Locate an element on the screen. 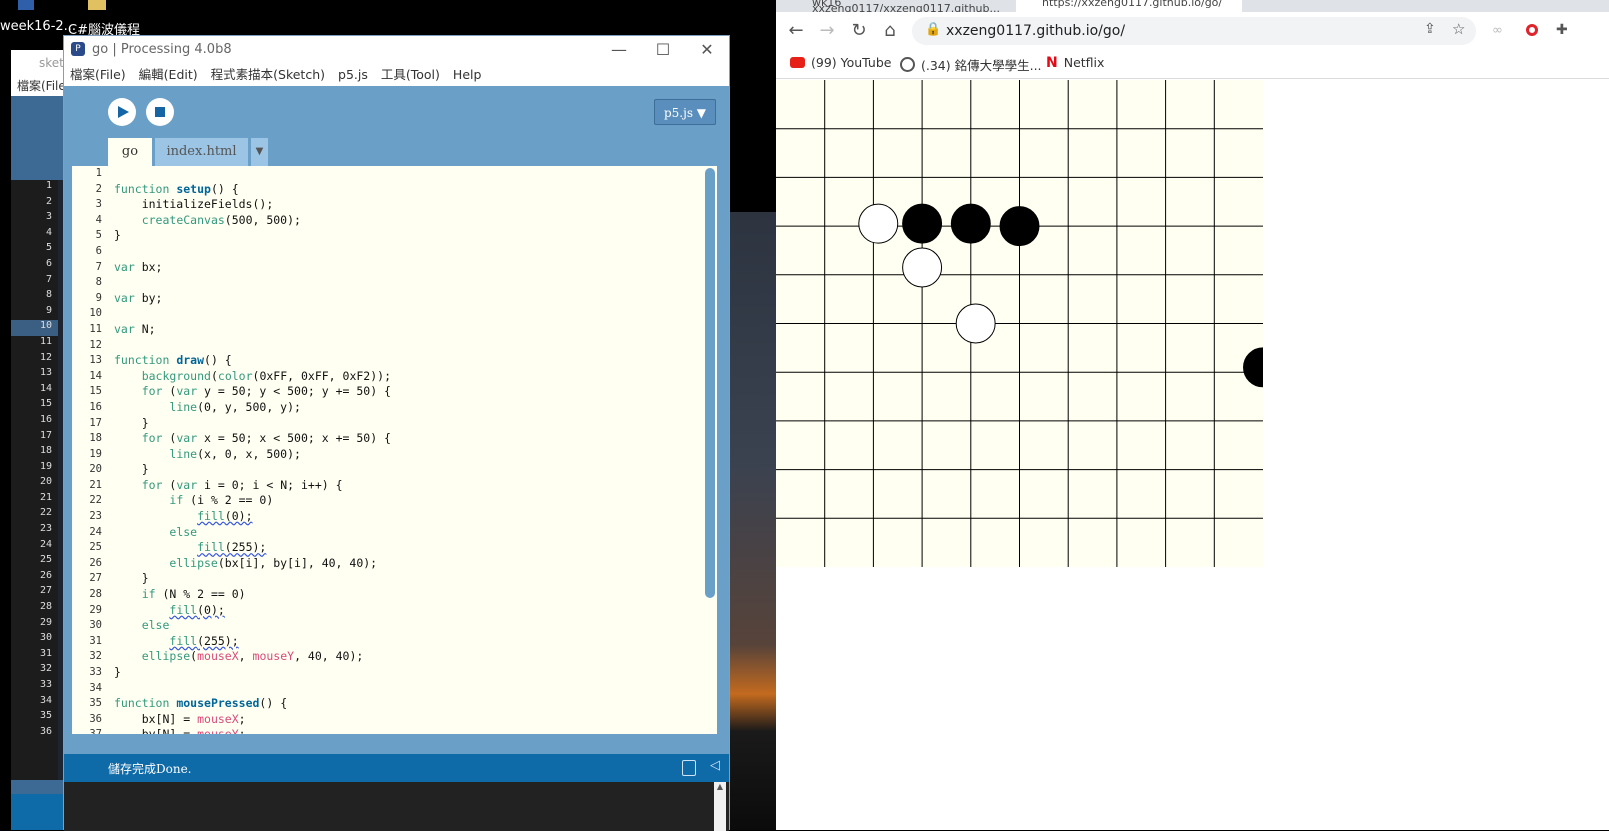 Image resolution: width=1609 pixels, height=831 pixels. line-number: 31 is located at coordinates (45, 653).